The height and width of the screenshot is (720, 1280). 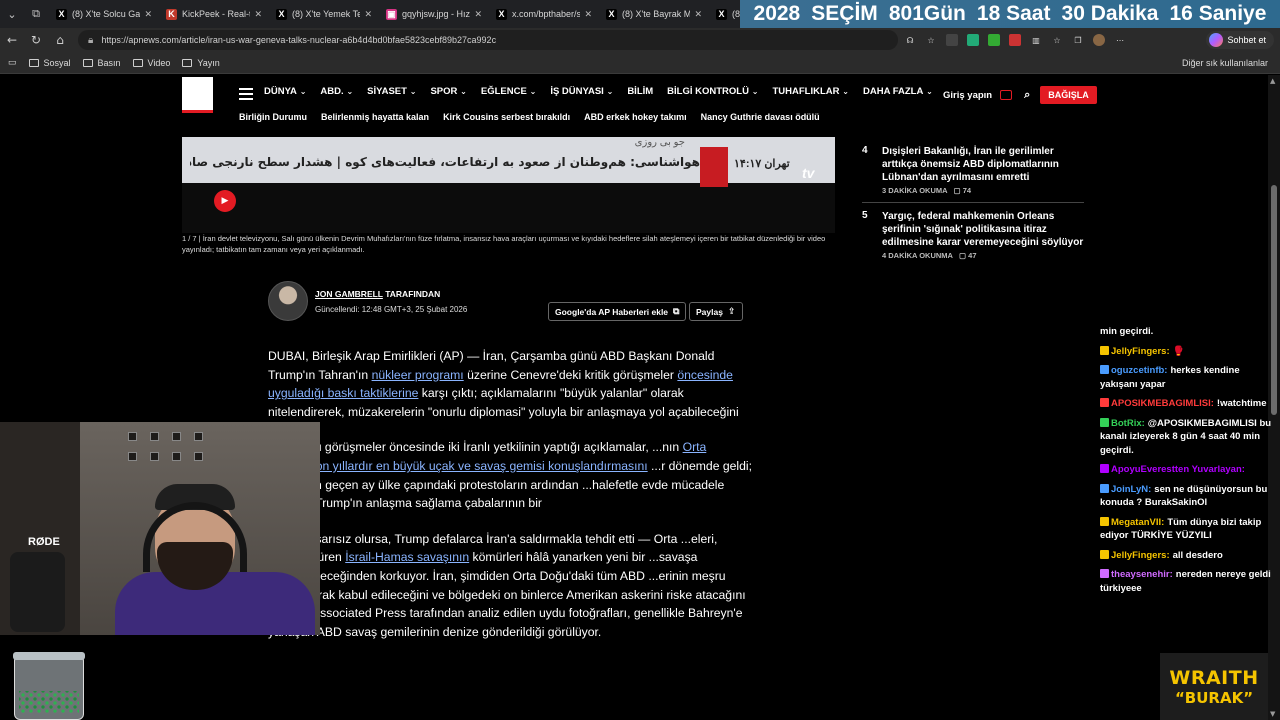 I want to click on chat-badge-icon, so click(x=1104, y=554).